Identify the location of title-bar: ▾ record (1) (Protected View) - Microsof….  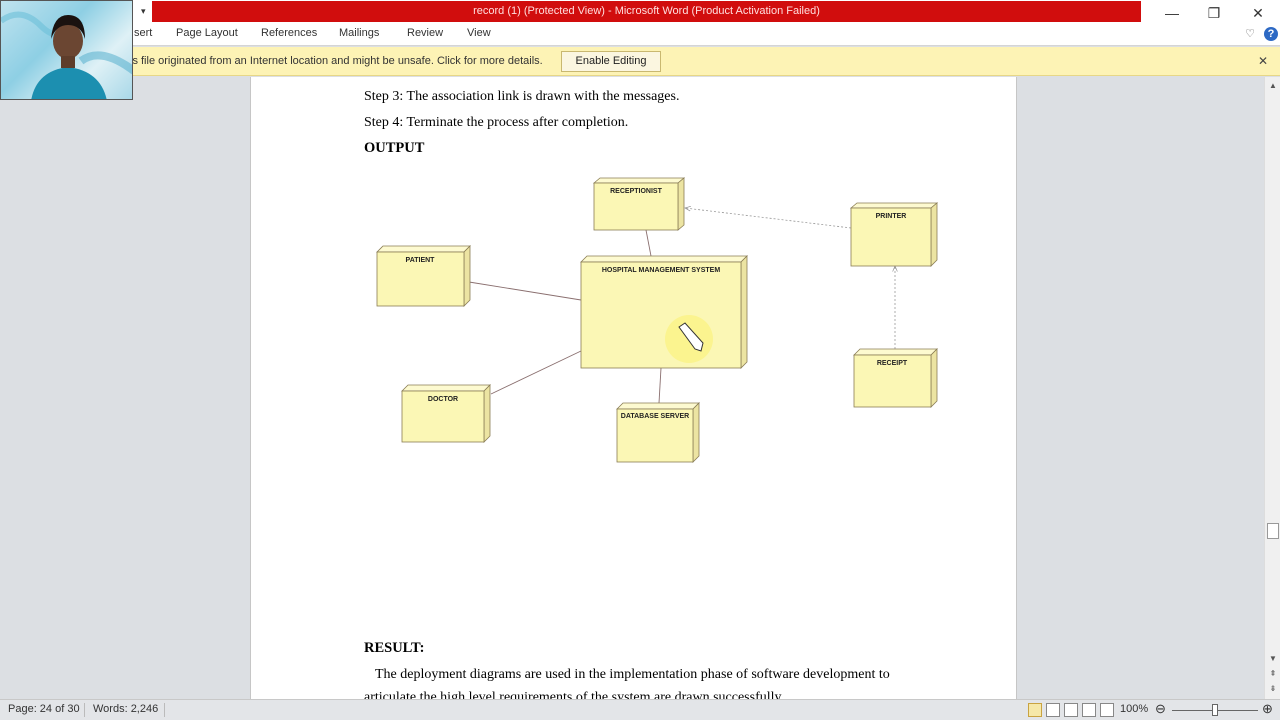
(640, 12).